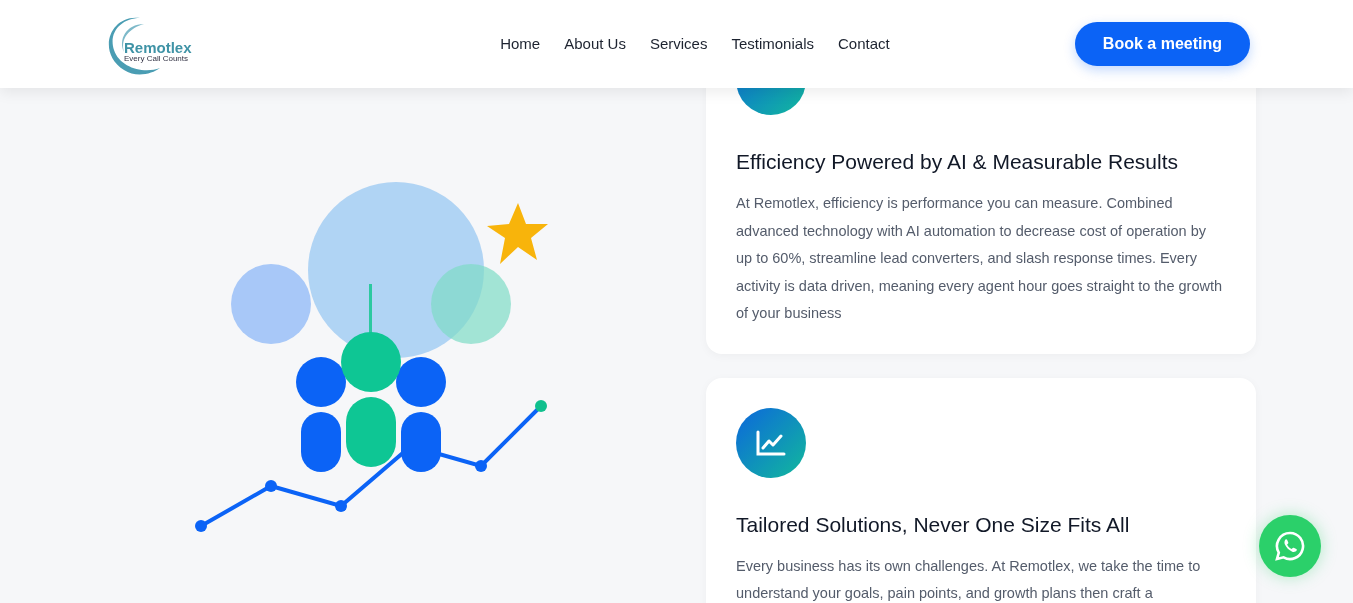 This screenshot has height=603, width=1353. Describe the element at coordinates (772, 44) in the screenshot. I see `nav-link: Testimonials` at that location.